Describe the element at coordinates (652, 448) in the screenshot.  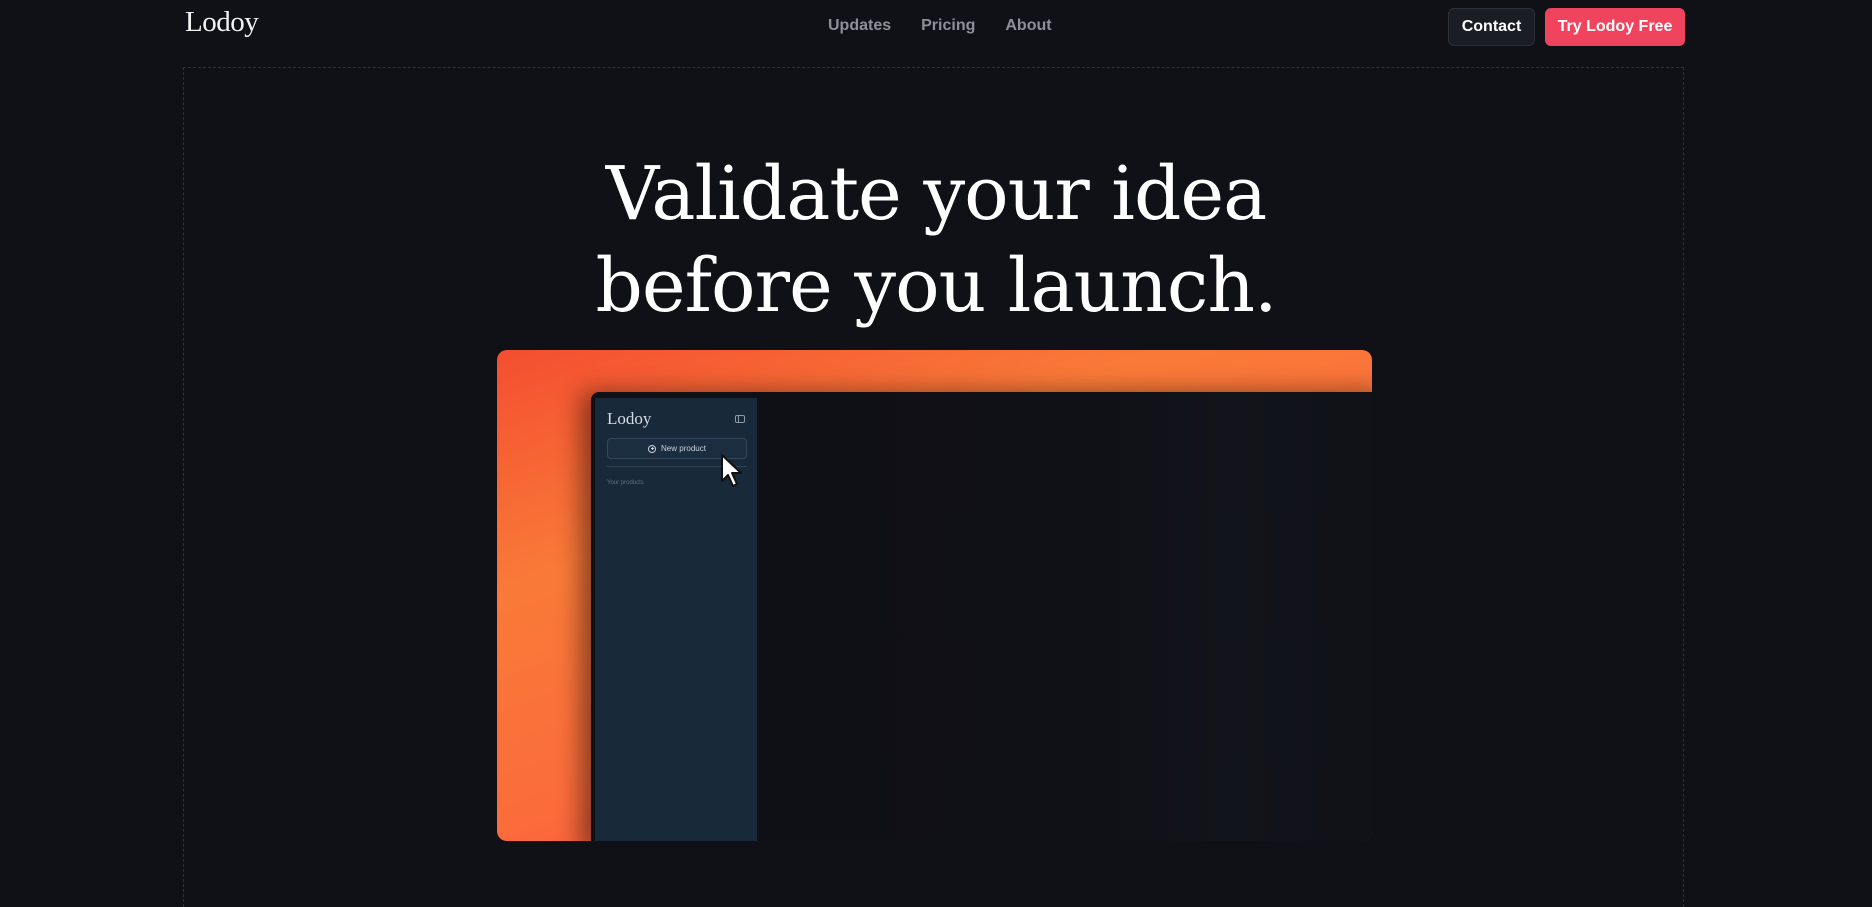
I see `plus-circle-icon` at that location.